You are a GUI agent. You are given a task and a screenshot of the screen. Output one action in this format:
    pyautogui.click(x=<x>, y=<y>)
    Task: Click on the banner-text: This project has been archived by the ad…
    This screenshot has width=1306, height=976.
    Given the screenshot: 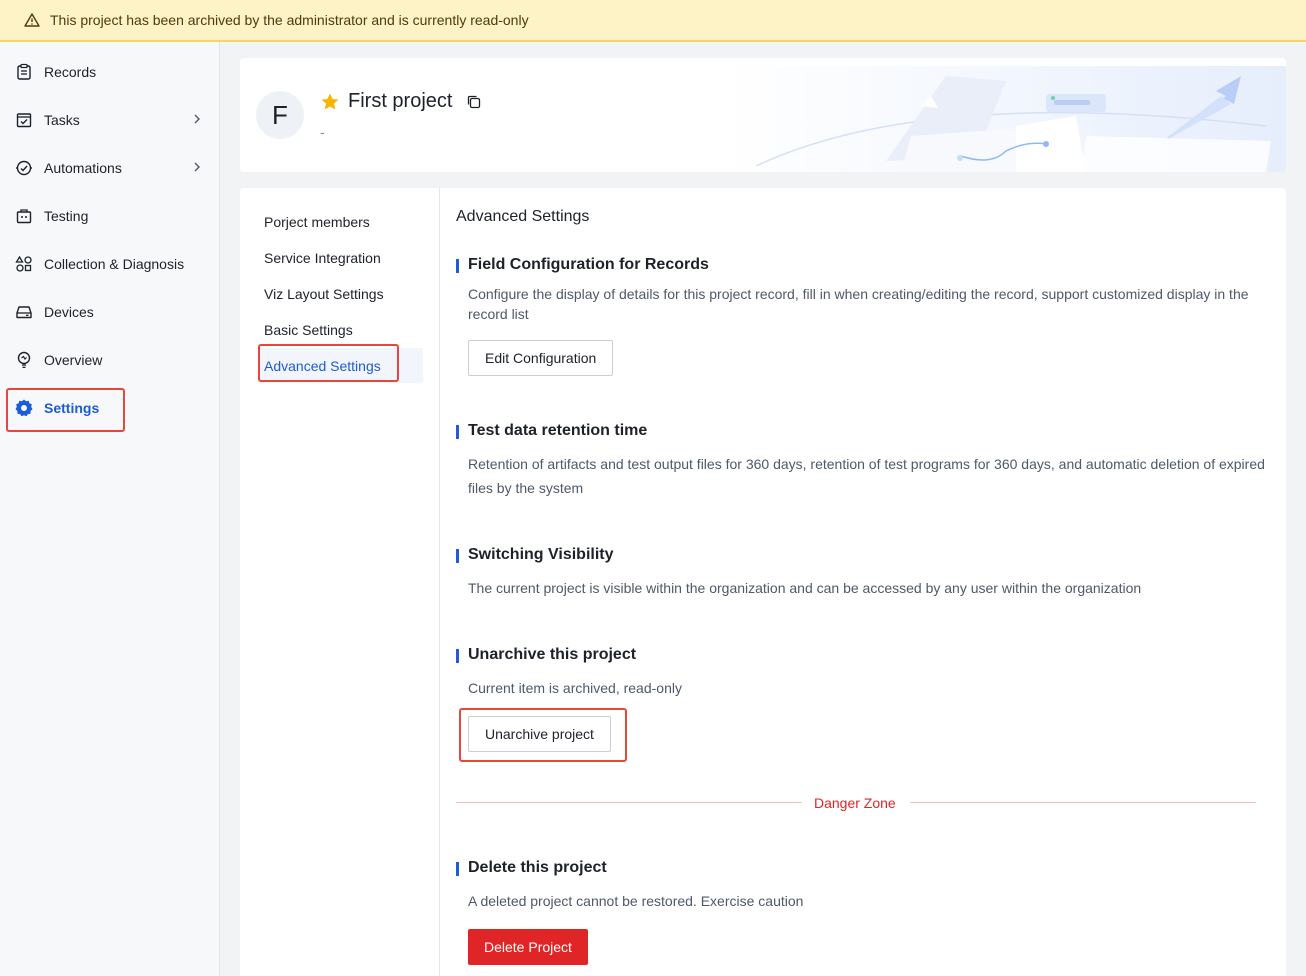 What is the action you would take?
    pyautogui.click(x=289, y=20)
    